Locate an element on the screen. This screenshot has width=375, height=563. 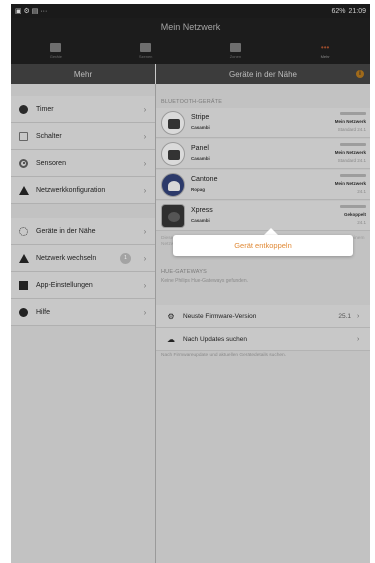
zones-icon is located at coordinates (235, 47).